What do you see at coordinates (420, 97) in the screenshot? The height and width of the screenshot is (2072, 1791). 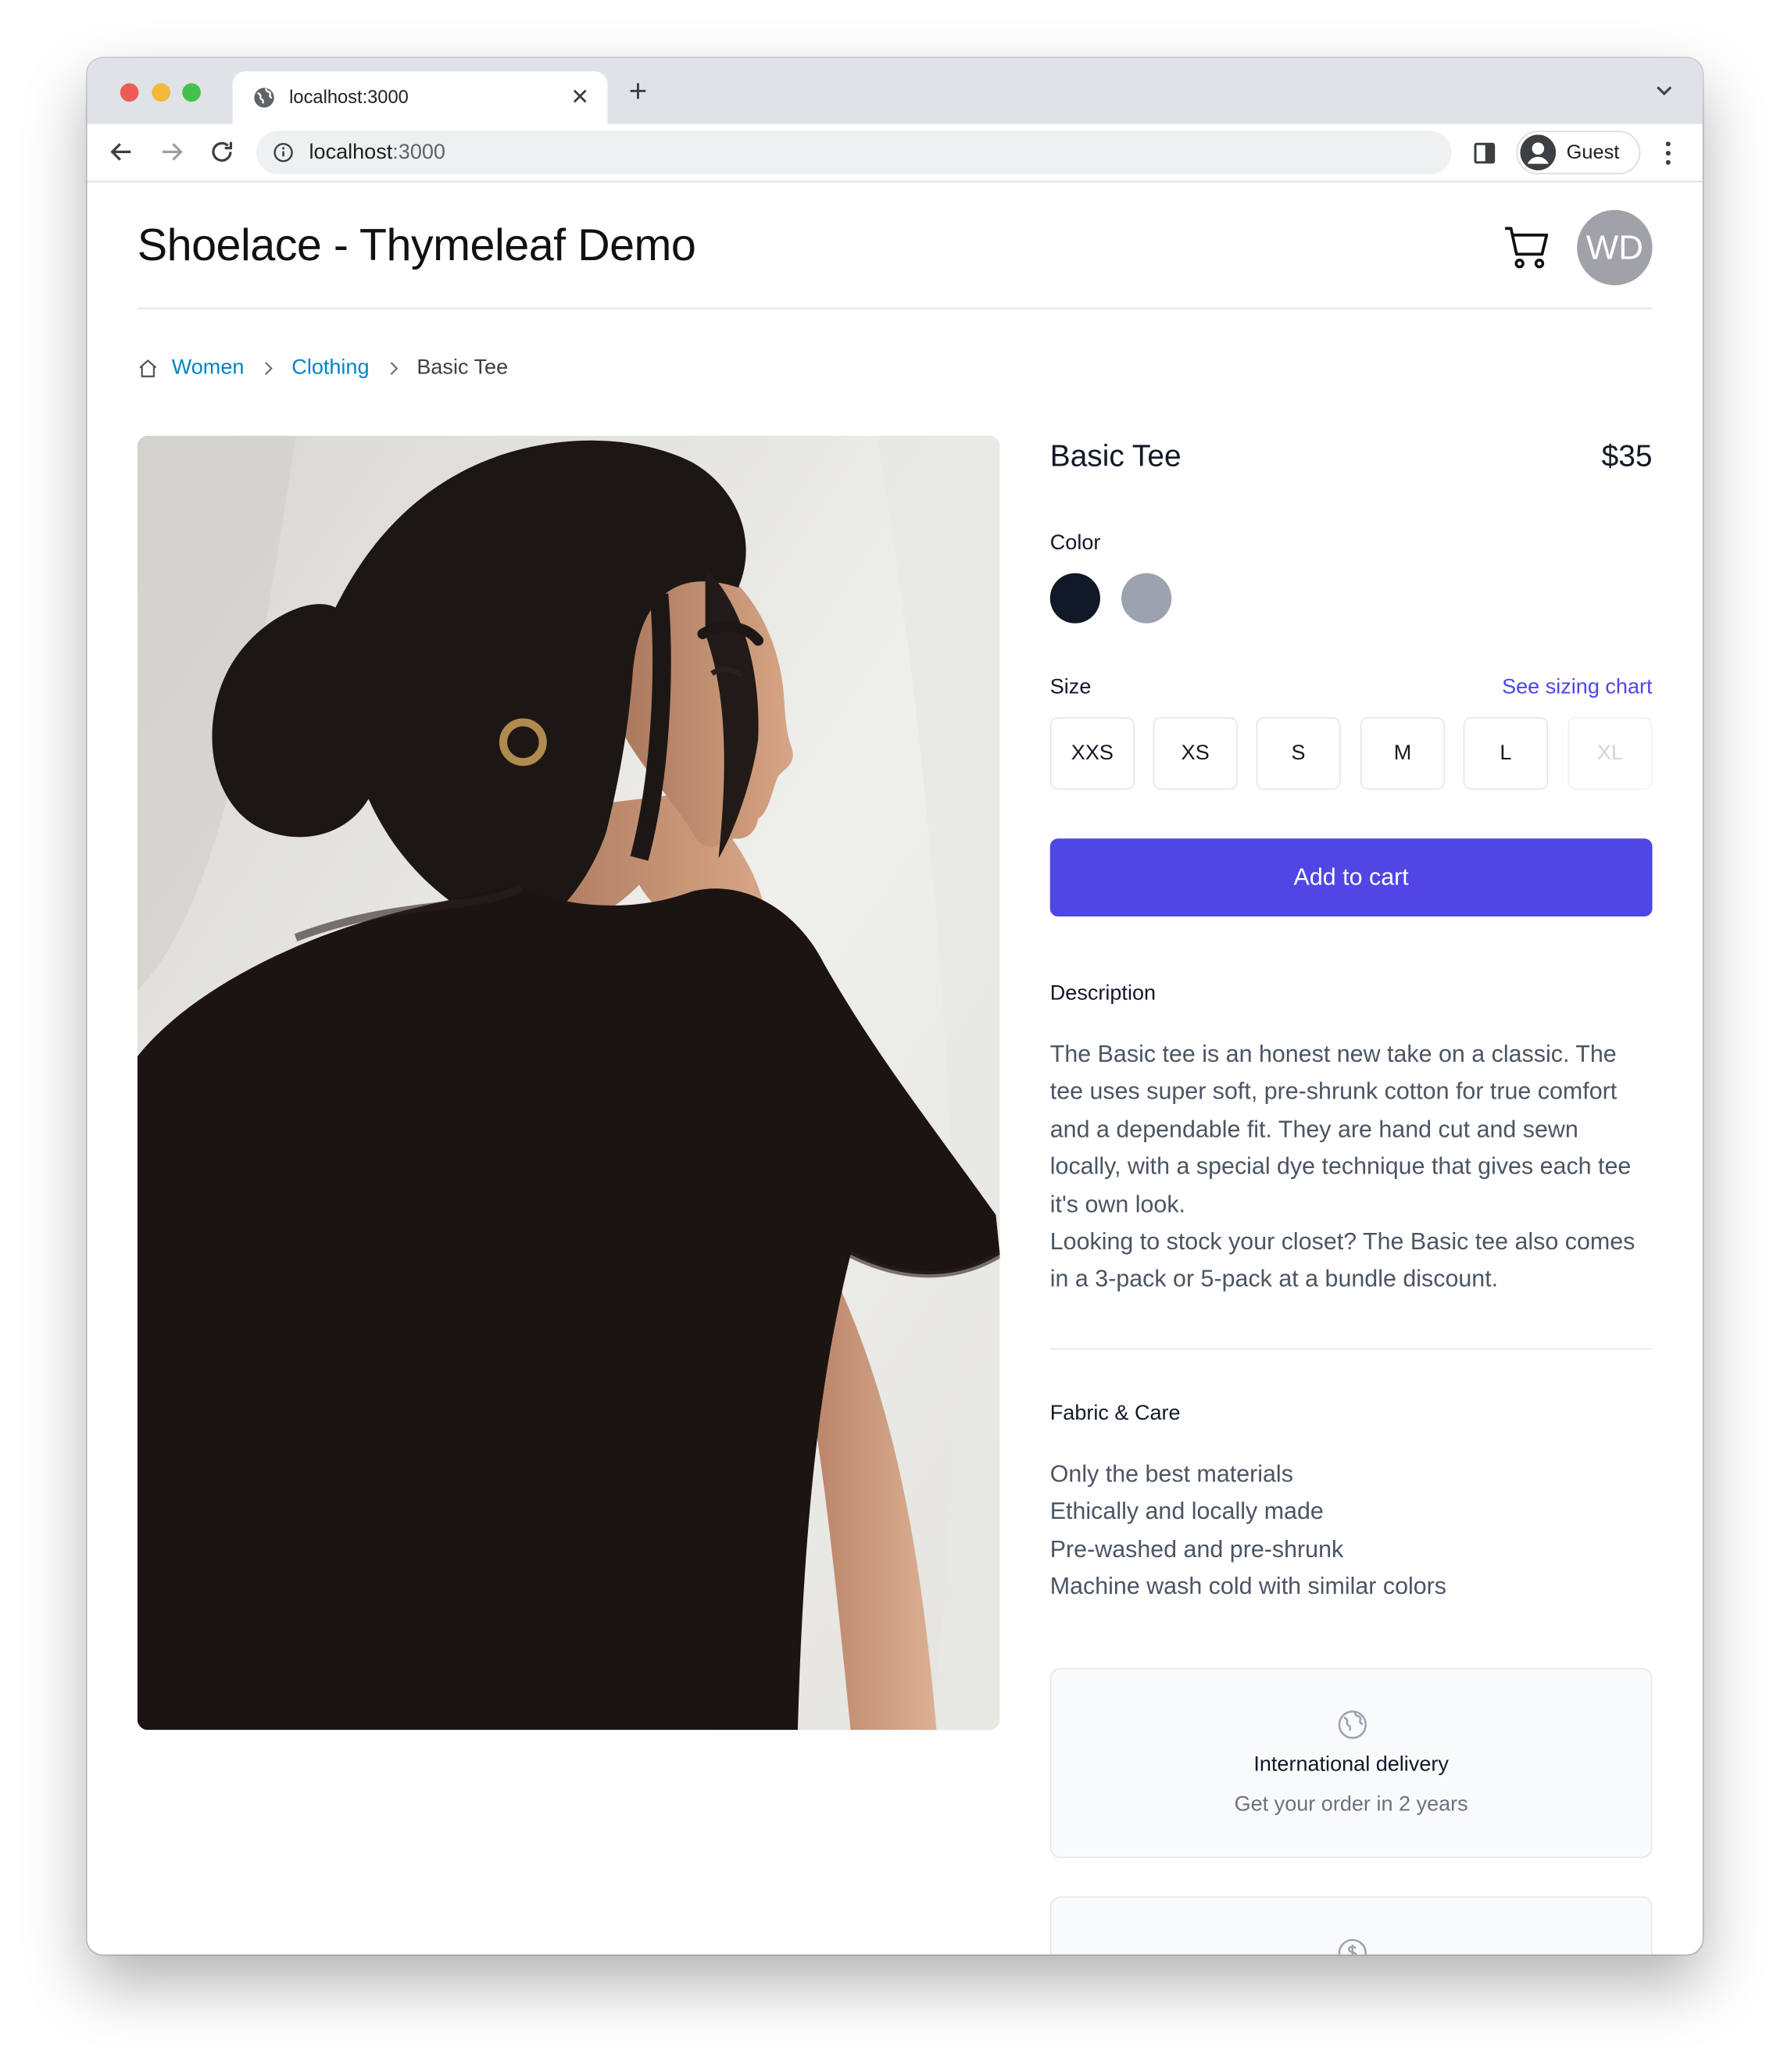 I see `browser-tab: localhost:3000 ✕` at bounding box center [420, 97].